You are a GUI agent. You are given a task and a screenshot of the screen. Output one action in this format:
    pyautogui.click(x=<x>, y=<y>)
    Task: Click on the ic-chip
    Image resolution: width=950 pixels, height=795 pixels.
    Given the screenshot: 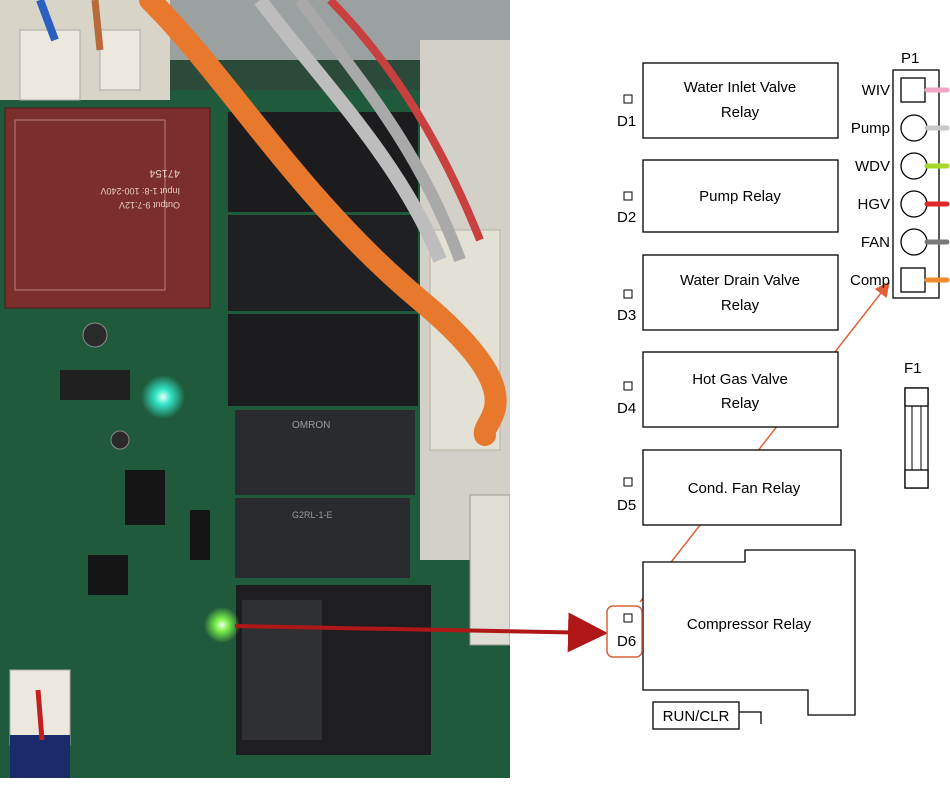 What is the action you would take?
    pyautogui.click(x=145, y=497)
    